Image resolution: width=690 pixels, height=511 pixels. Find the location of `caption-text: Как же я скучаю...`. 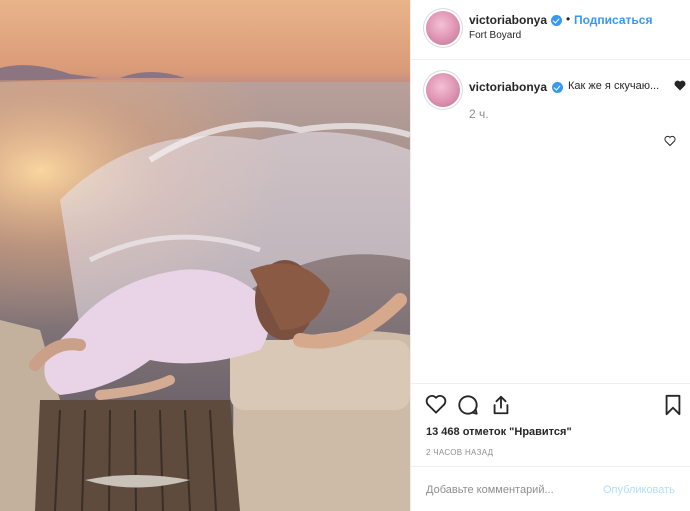

caption-text: Как же я скучаю... is located at coordinates (614, 86).